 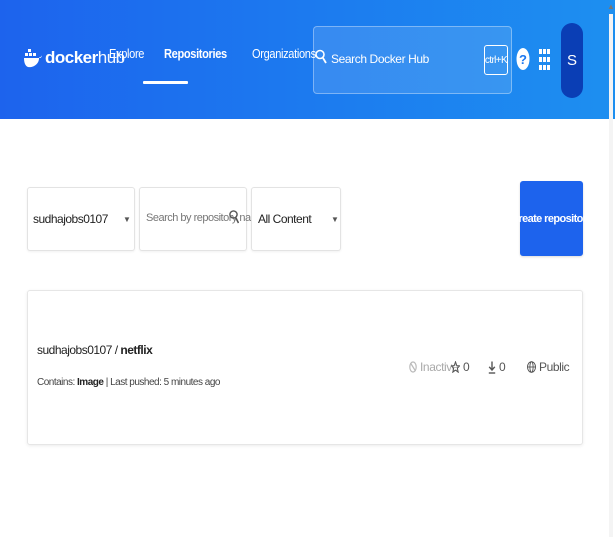 What do you see at coordinates (285, 219) in the screenshot?
I see `content-filter-value: All Content` at bounding box center [285, 219].